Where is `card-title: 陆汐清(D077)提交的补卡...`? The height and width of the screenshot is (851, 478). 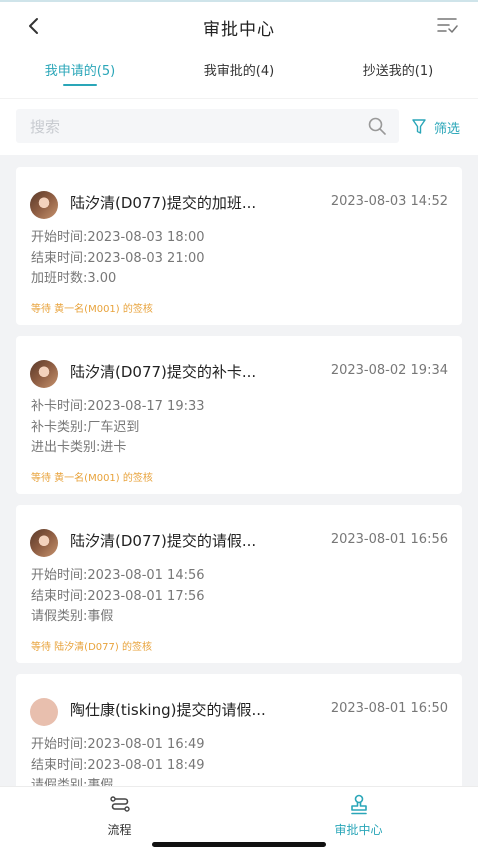
card-title: 陆汐清(D077)提交的补卡... is located at coordinates (163, 372).